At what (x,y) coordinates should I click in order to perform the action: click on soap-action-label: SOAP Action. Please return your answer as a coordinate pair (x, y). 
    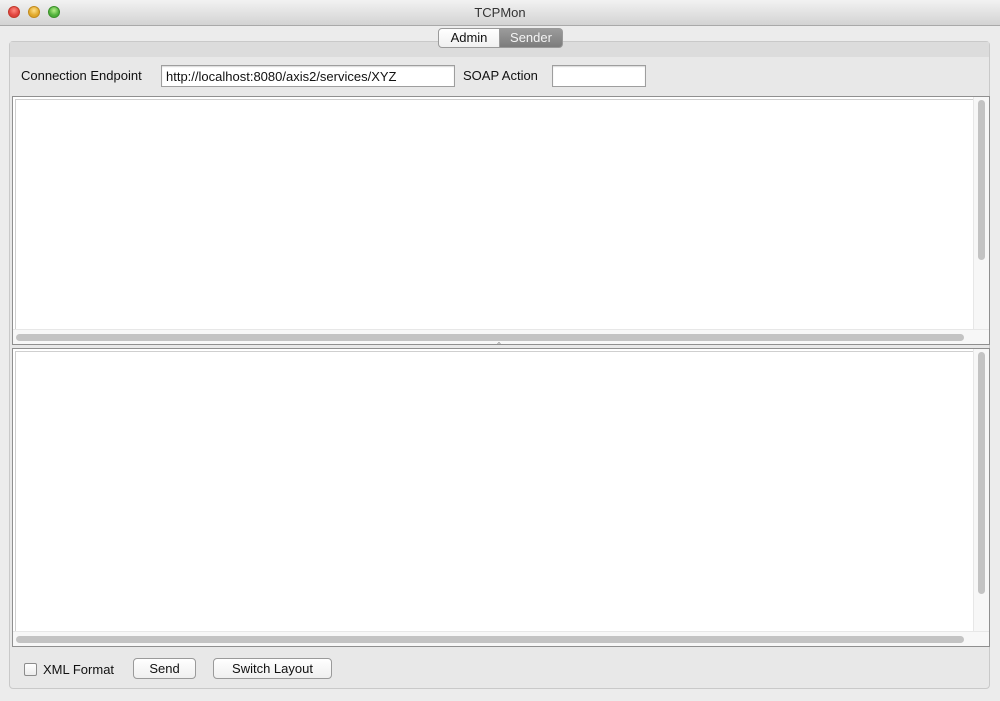
    Looking at the image, I should click on (500, 75).